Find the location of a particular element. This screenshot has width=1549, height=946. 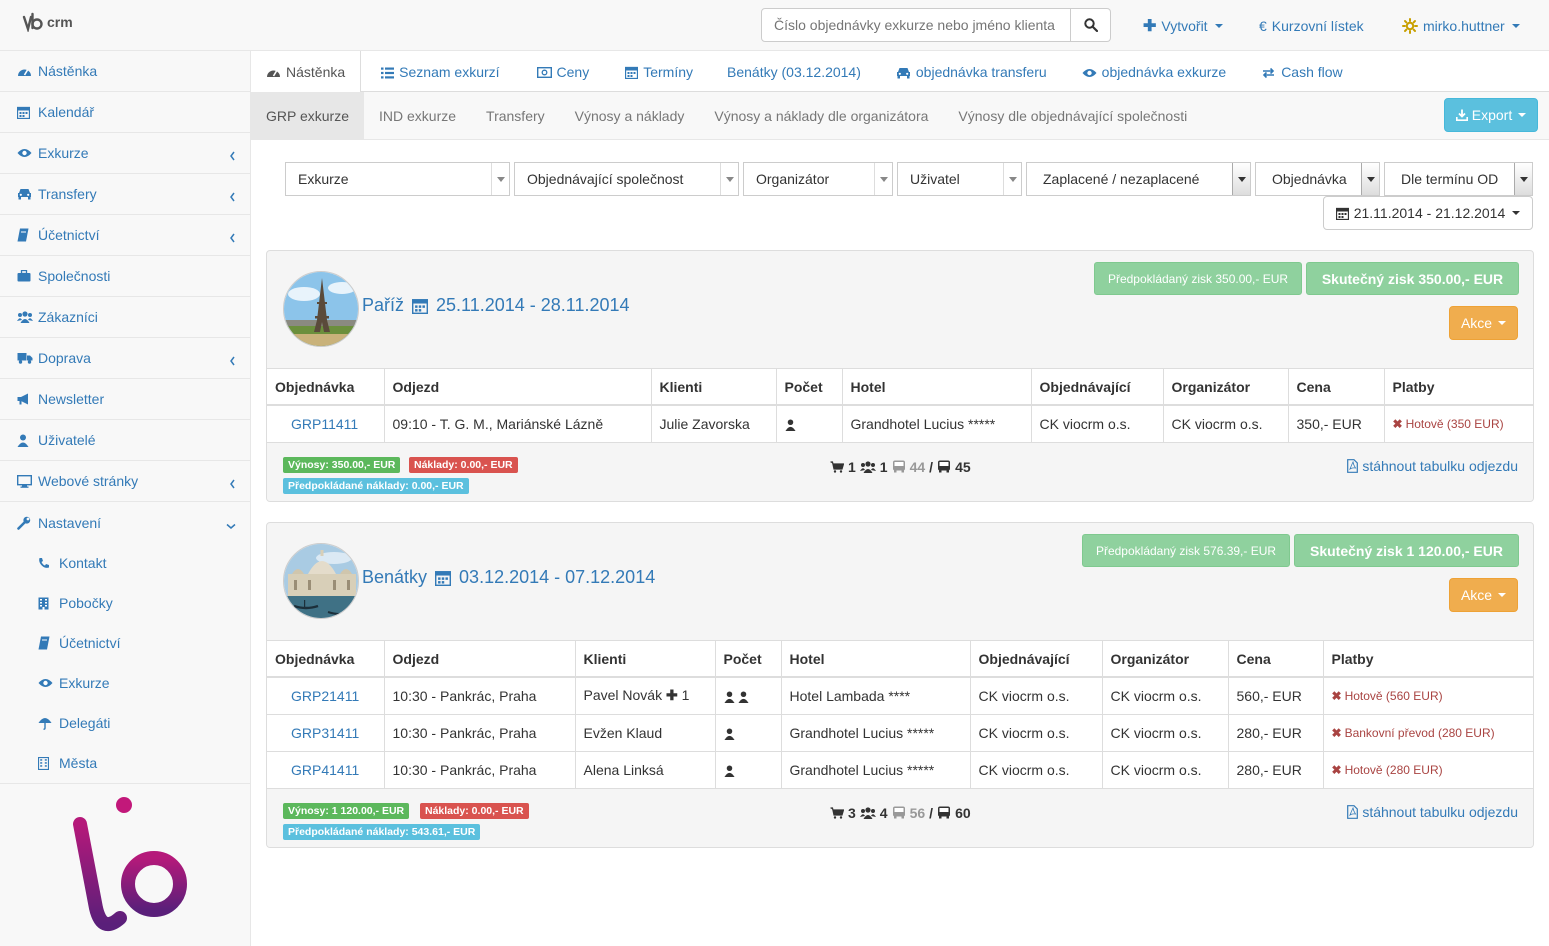

col-organizator: Organizátor is located at coordinates (1165, 659).